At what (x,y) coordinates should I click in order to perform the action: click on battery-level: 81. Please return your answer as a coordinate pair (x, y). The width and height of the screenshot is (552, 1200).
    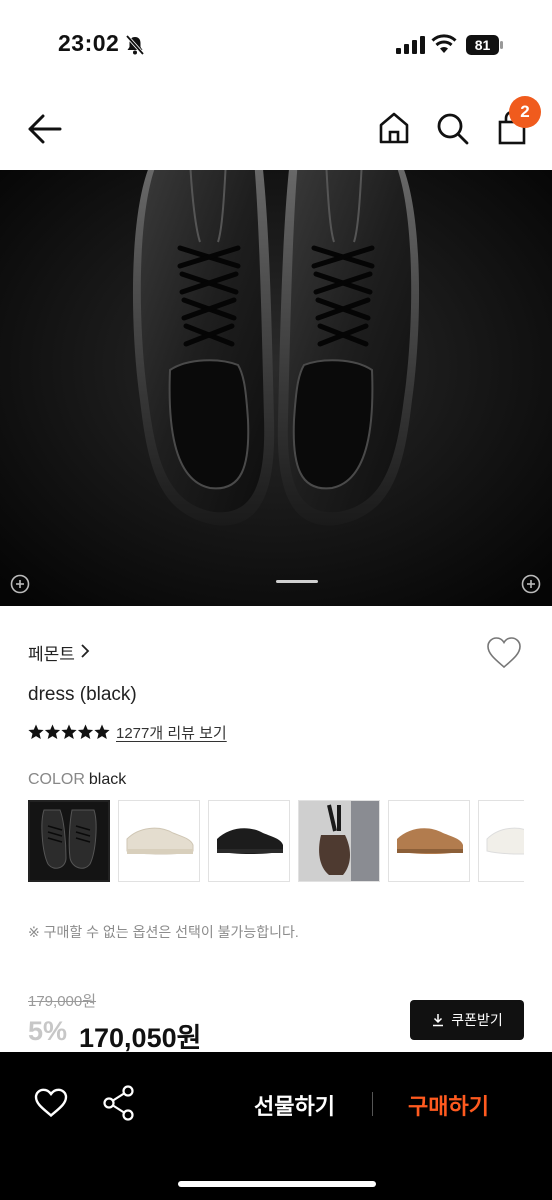
    Looking at the image, I should click on (483, 45).